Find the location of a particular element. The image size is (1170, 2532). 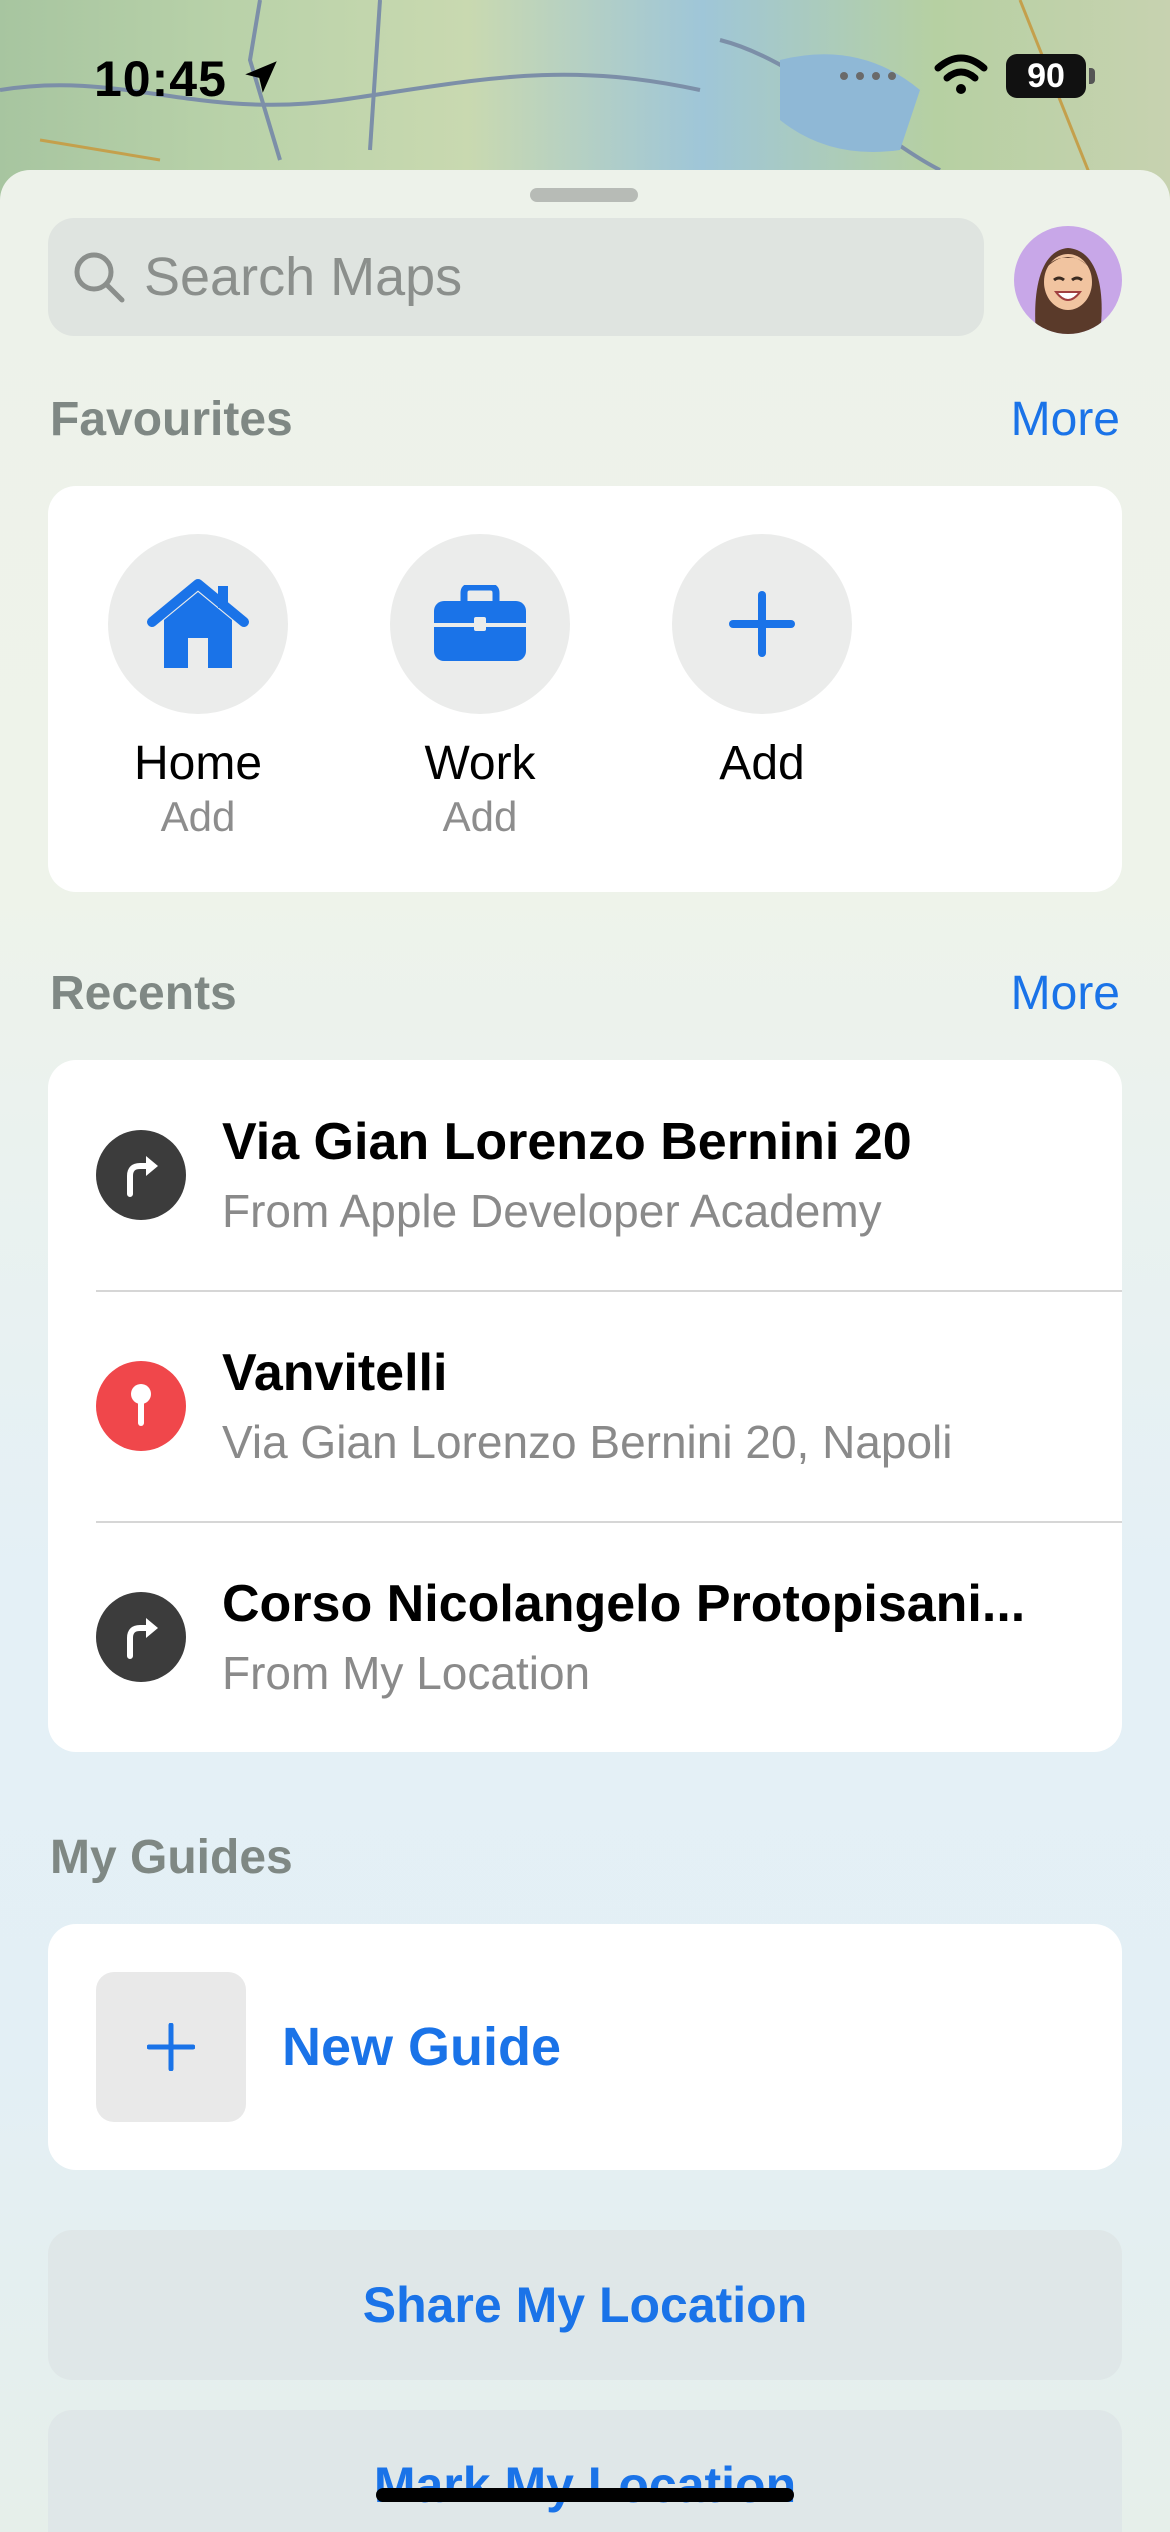

new-guide-label: New Guide is located at coordinates (421, 2047).